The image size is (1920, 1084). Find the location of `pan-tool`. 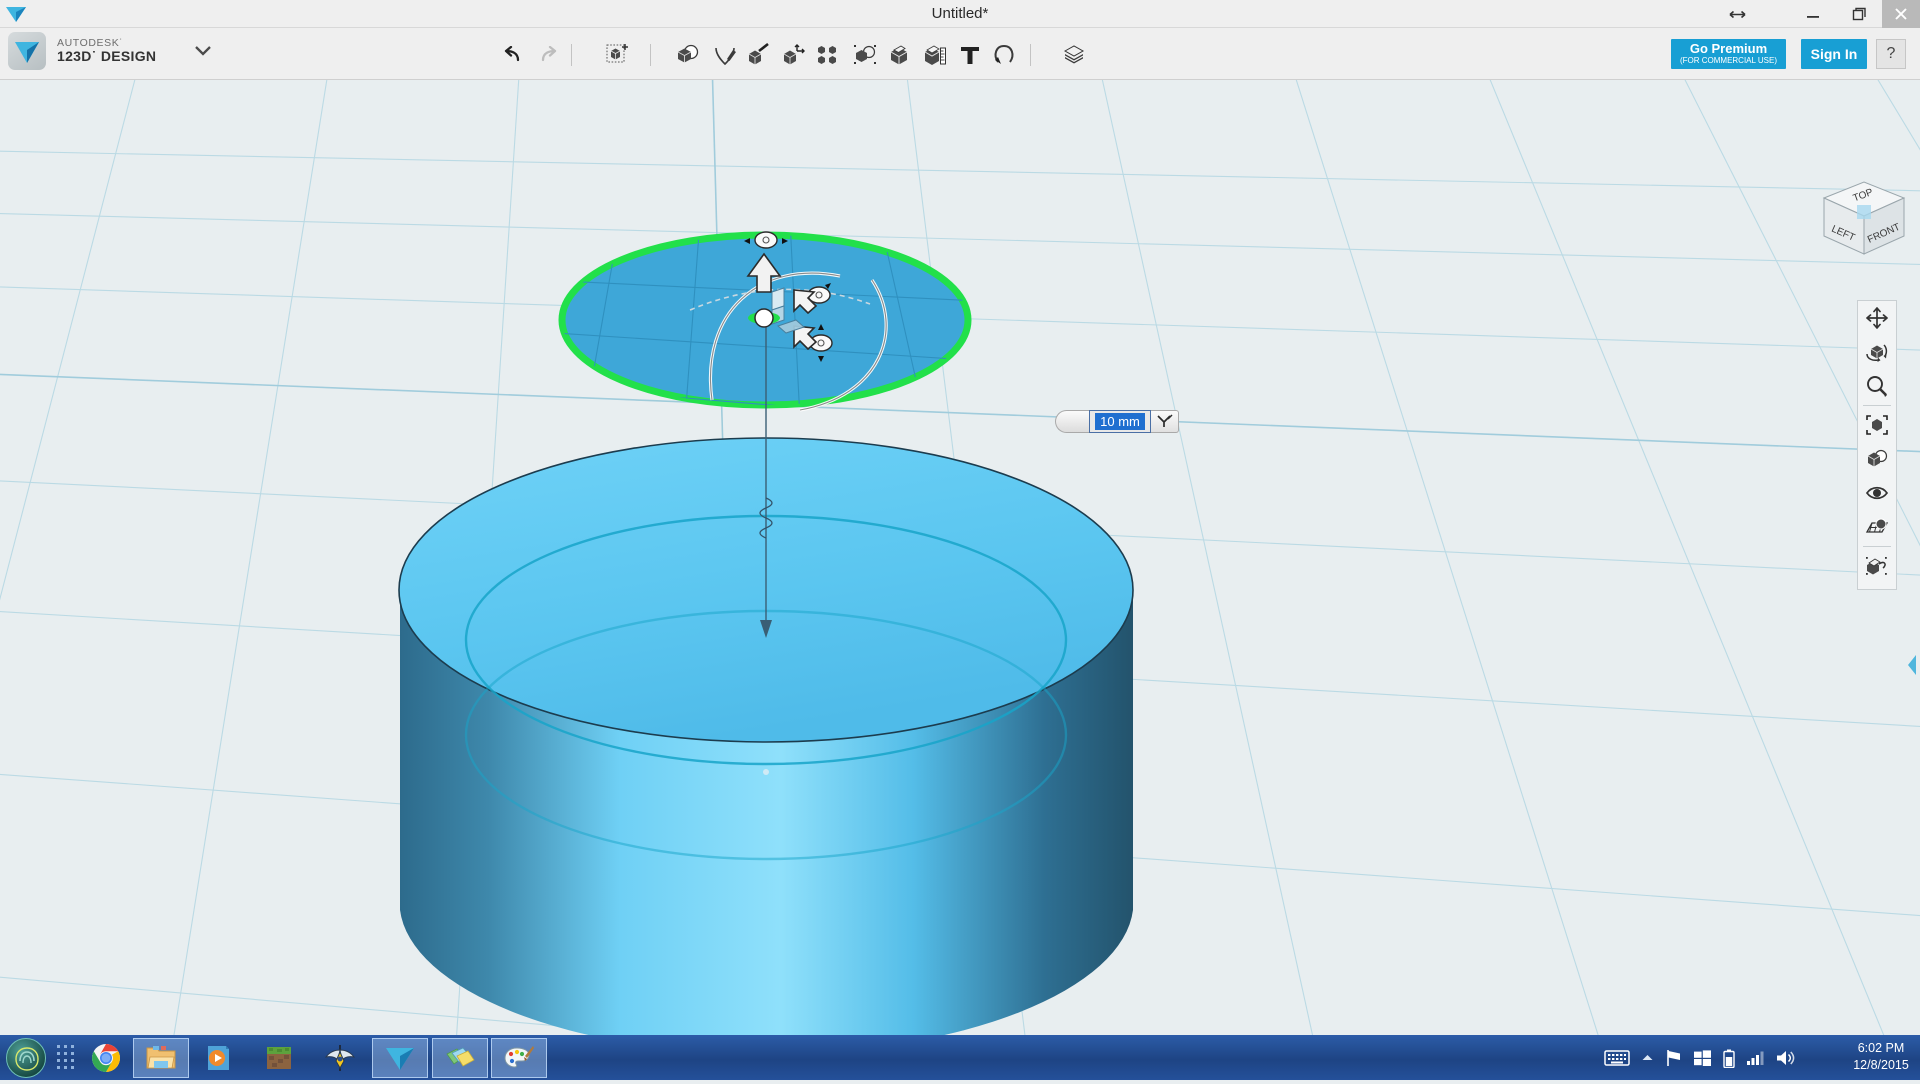

pan-tool is located at coordinates (1877, 318).